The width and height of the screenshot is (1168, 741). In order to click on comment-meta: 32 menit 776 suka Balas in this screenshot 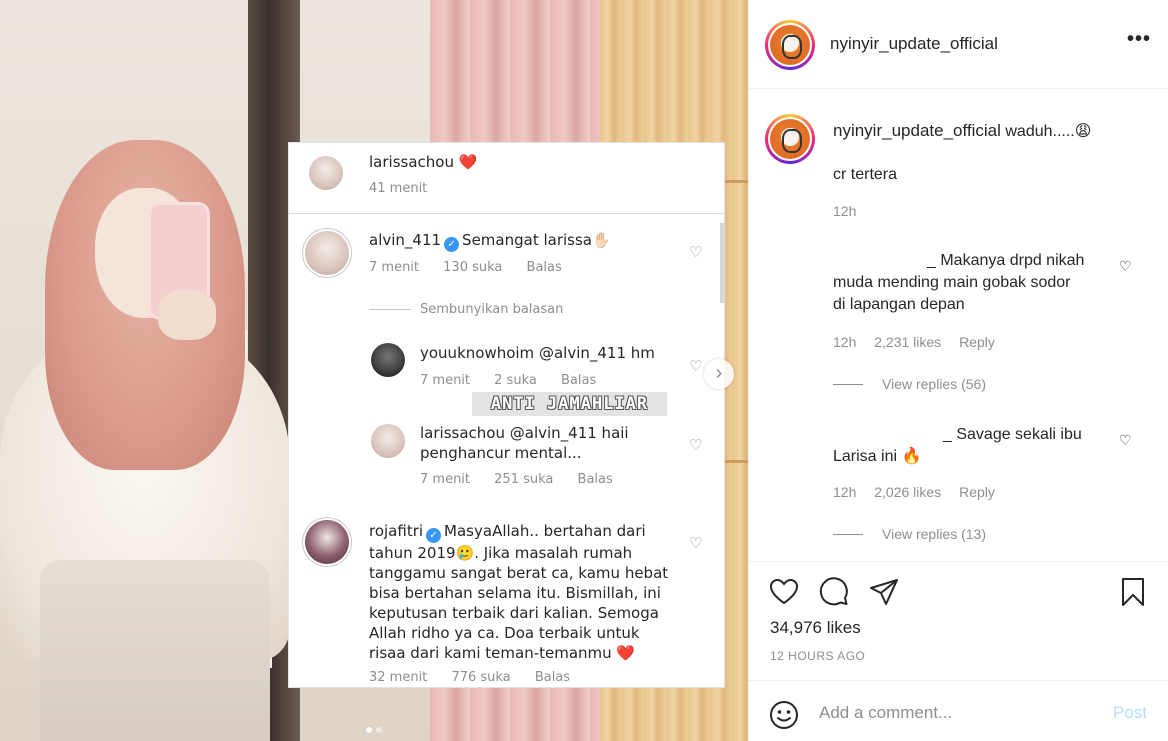, I will do `click(469, 677)`.